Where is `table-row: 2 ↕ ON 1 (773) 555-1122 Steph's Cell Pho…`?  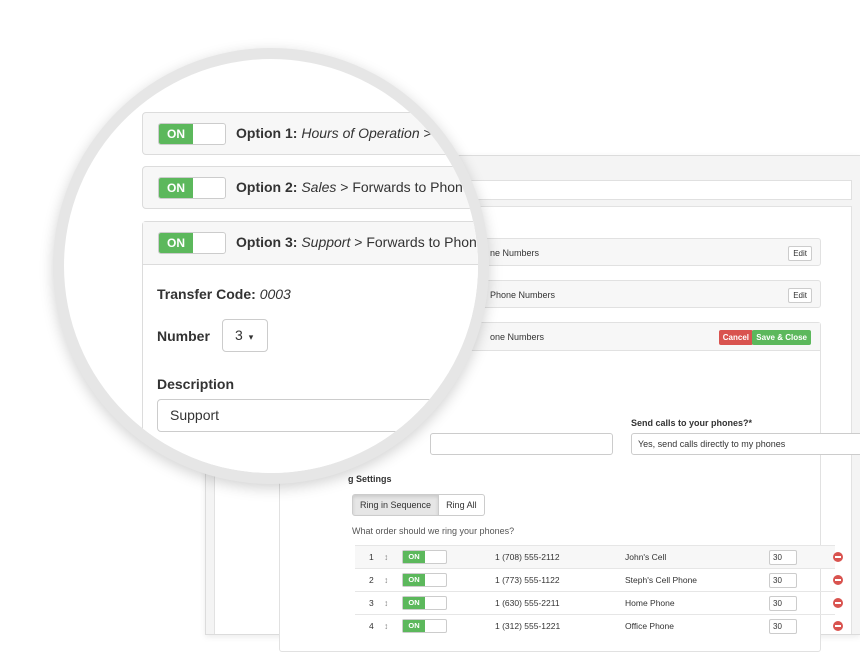 table-row: 2 ↕ ON 1 (773) 555-1122 Steph's Cell Pho… is located at coordinates (599, 579).